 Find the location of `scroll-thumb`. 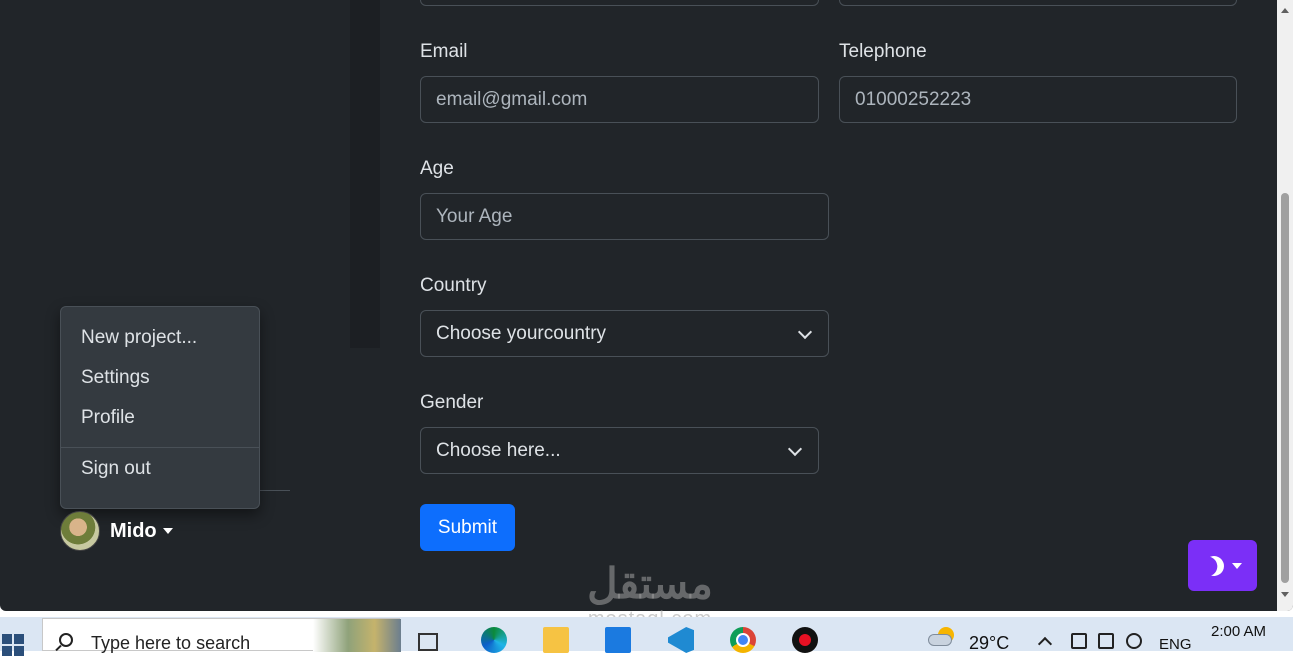

scroll-thumb is located at coordinates (1285, 388).